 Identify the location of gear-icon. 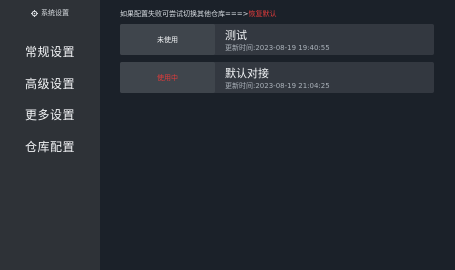
(34, 13).